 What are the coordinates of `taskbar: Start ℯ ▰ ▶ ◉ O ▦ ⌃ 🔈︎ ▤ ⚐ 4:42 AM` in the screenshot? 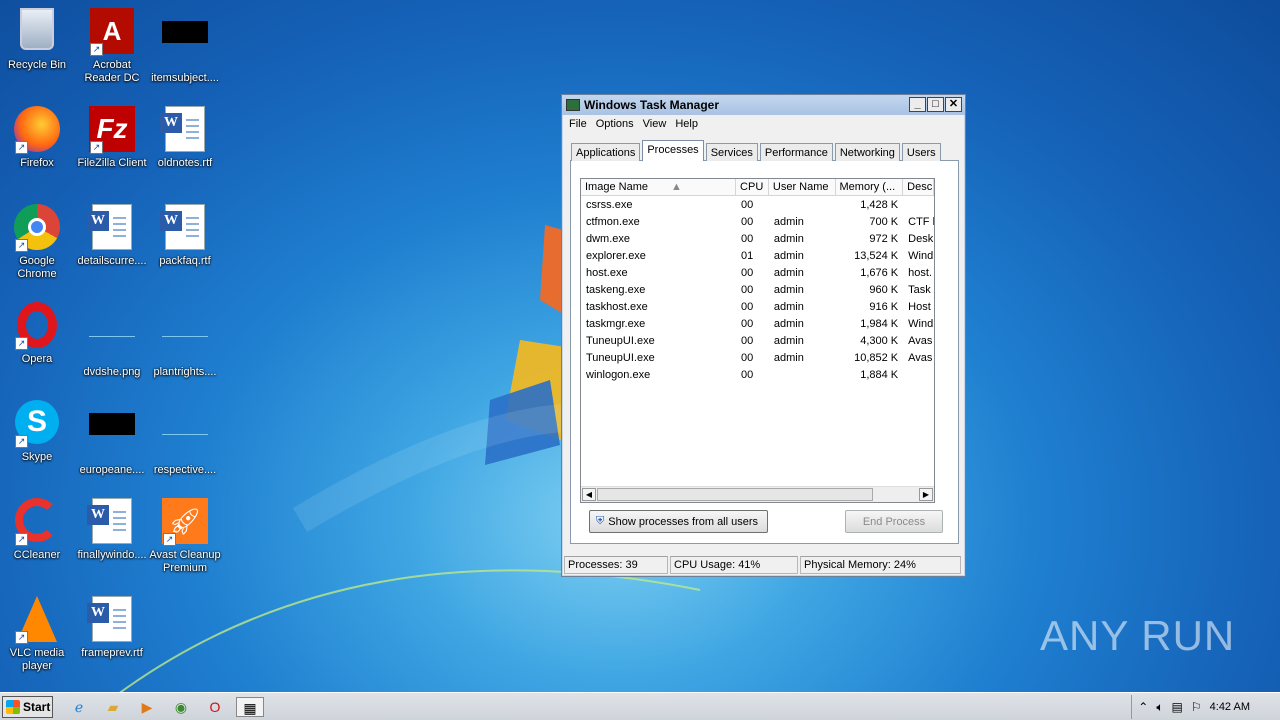 It's located at (640, 706).